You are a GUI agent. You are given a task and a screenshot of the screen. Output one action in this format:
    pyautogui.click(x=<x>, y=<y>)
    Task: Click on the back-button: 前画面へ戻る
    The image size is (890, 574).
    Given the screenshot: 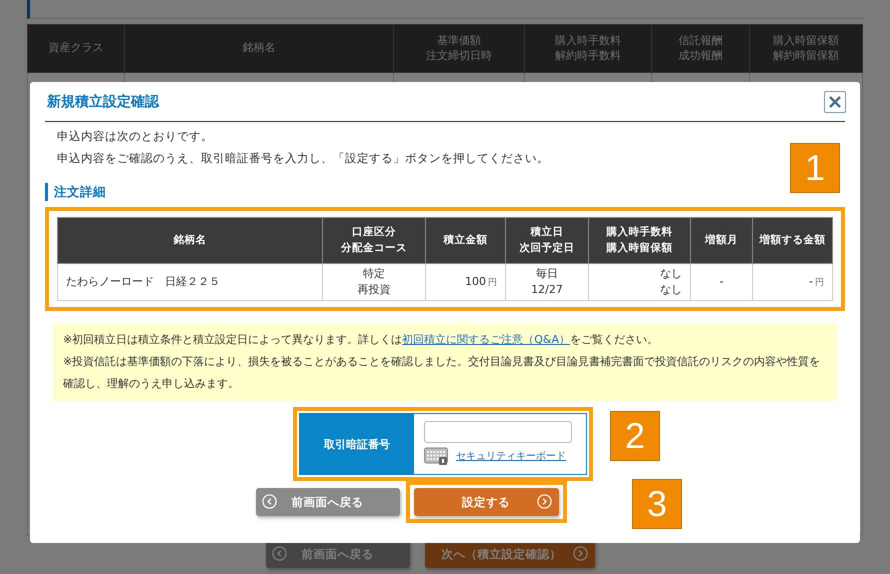 What is the action you would take?
    pyautogui.click(x=328, y=502)
    